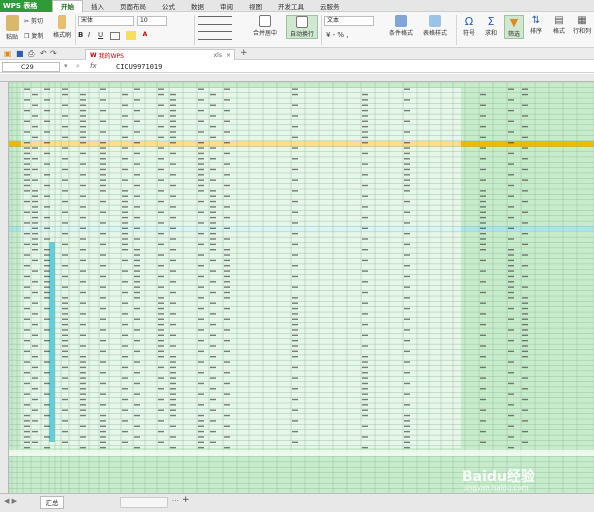 Image resolution: width=594 pixels, height=512 pixels. I want to click on tab-insert: 插入, so click(97, 6).